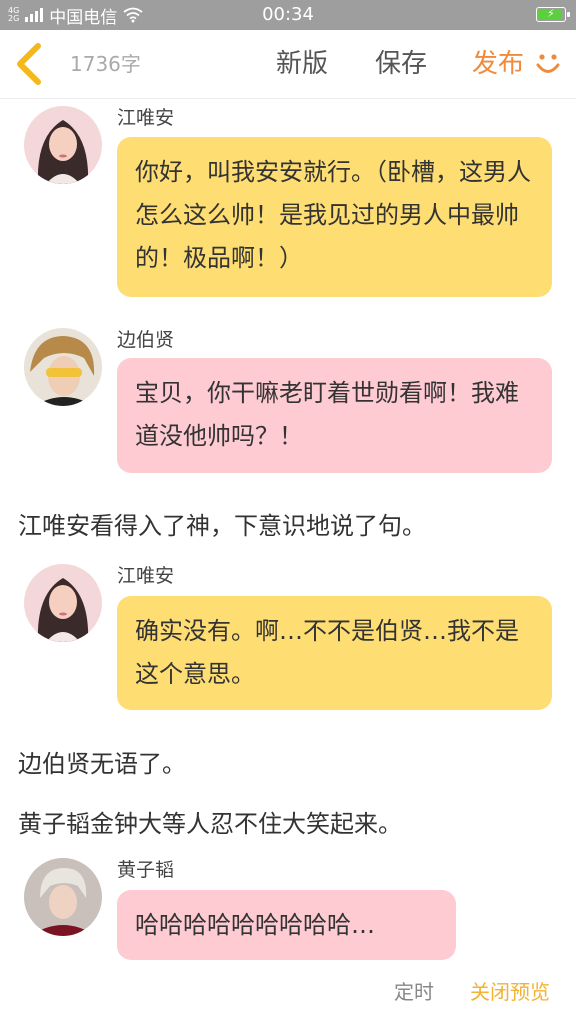 This screenshot has height=1024, width=576. What do you see at coordinates (548, 64) in the screenshot?
I see `emoji-smile-icon` at bounding box center [548, 64].